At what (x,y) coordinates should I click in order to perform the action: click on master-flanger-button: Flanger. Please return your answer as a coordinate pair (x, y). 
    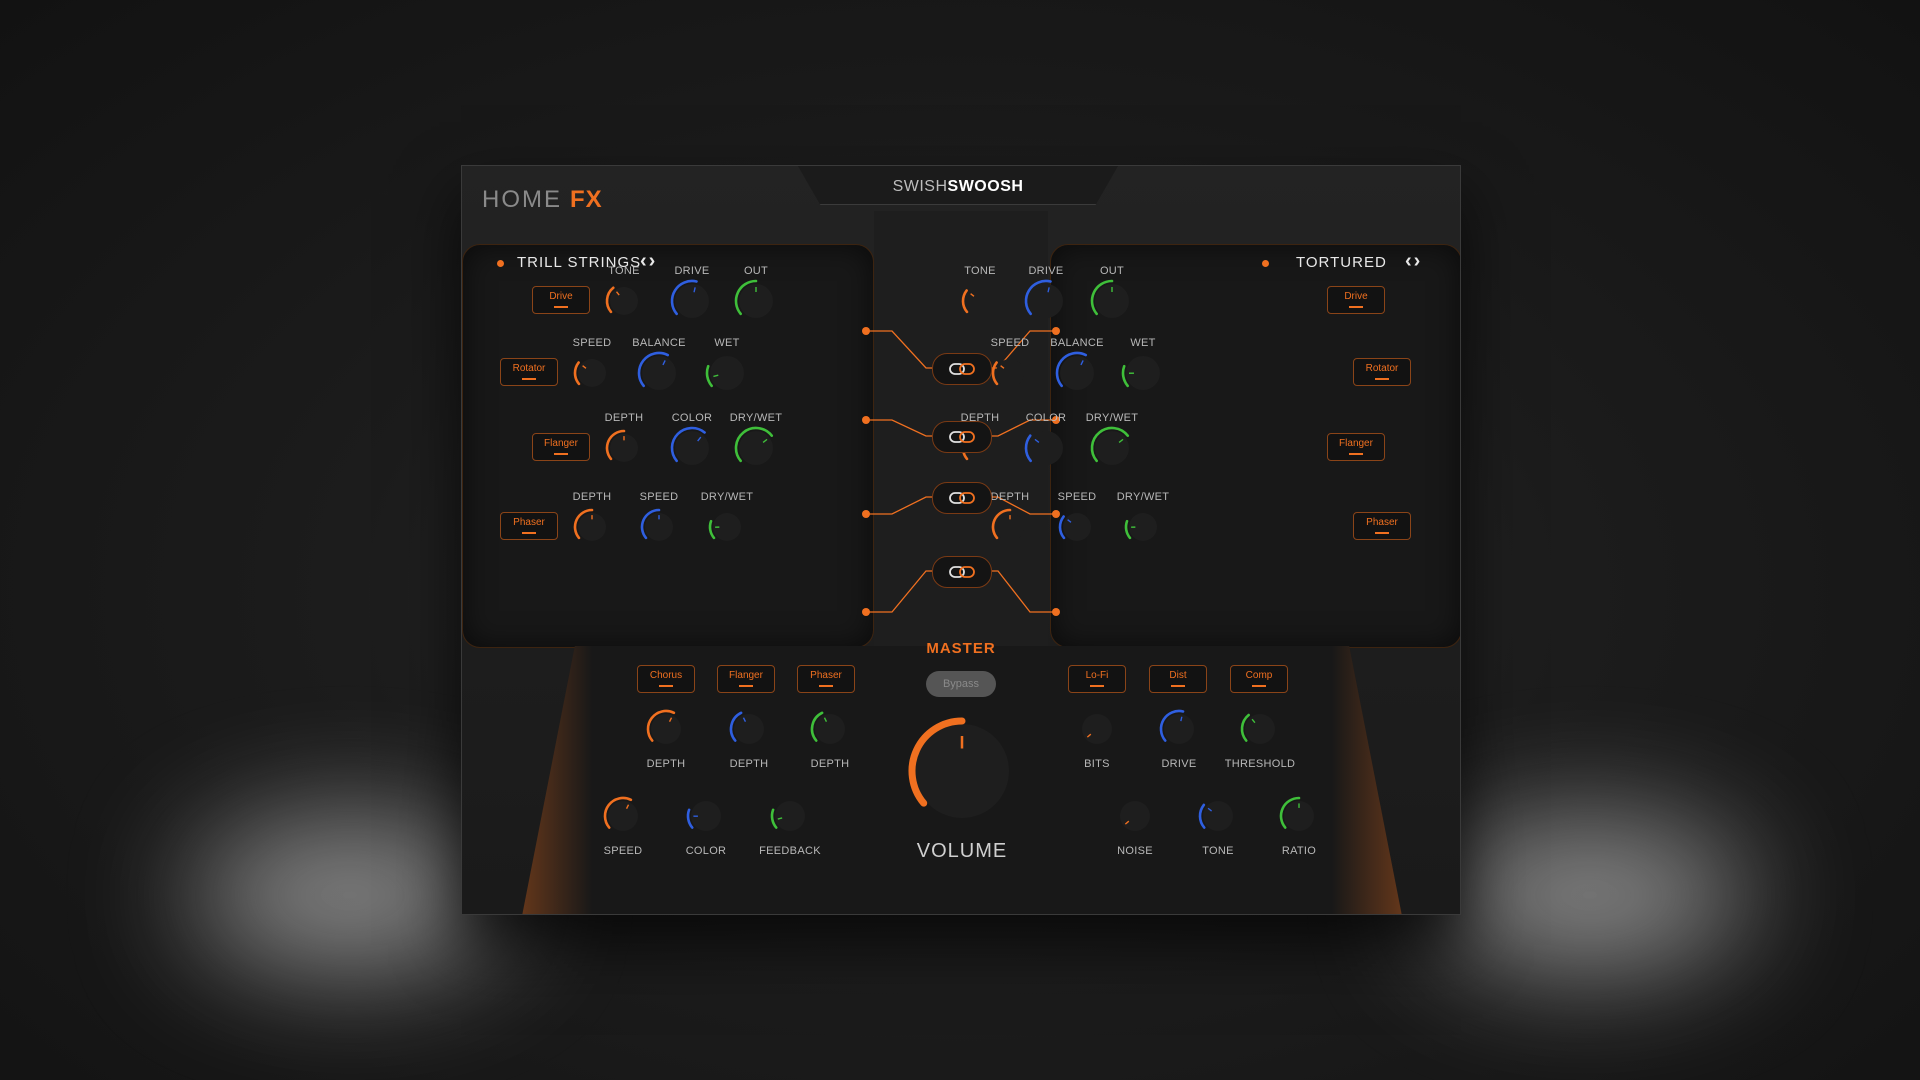
    Looking at the image, I should click on (746, 679).